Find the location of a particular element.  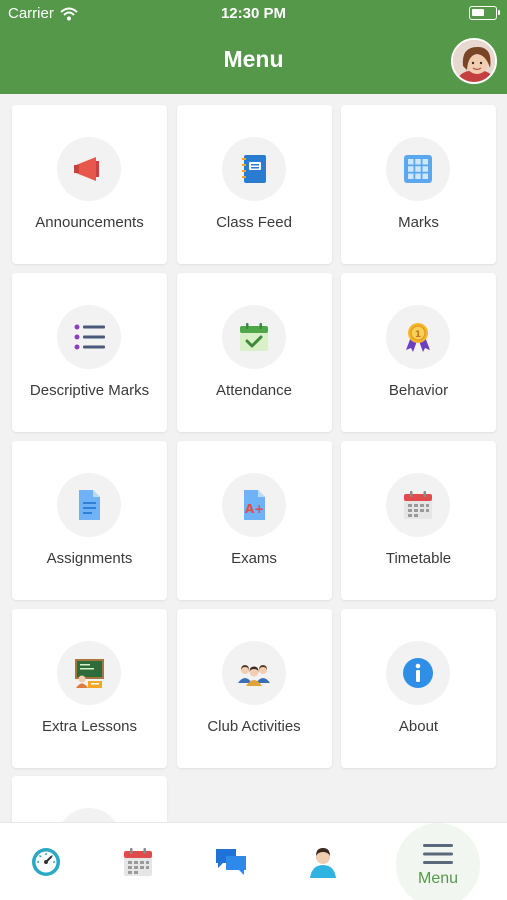

tile-label: Class Feed is located at coordinates (254, 222).